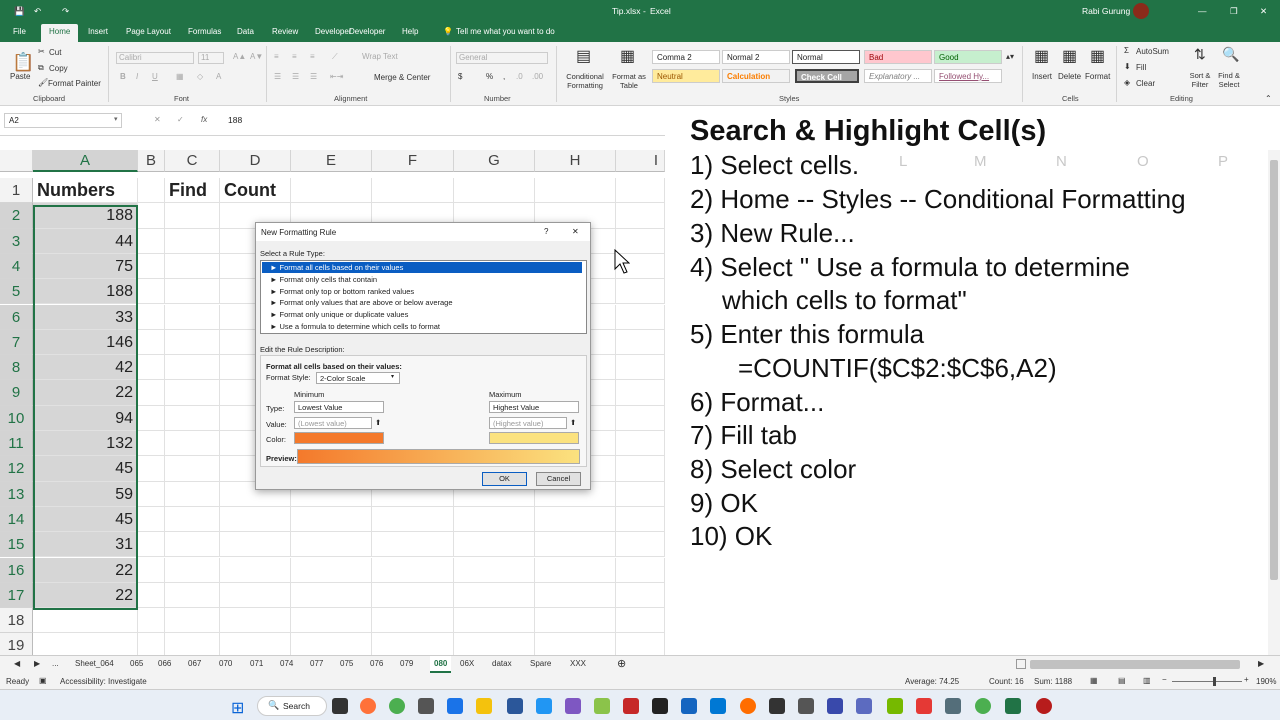 This screenshot has height=720, width=1280. I want to click on style-normal-2: Normal 2, so click(756, 57).